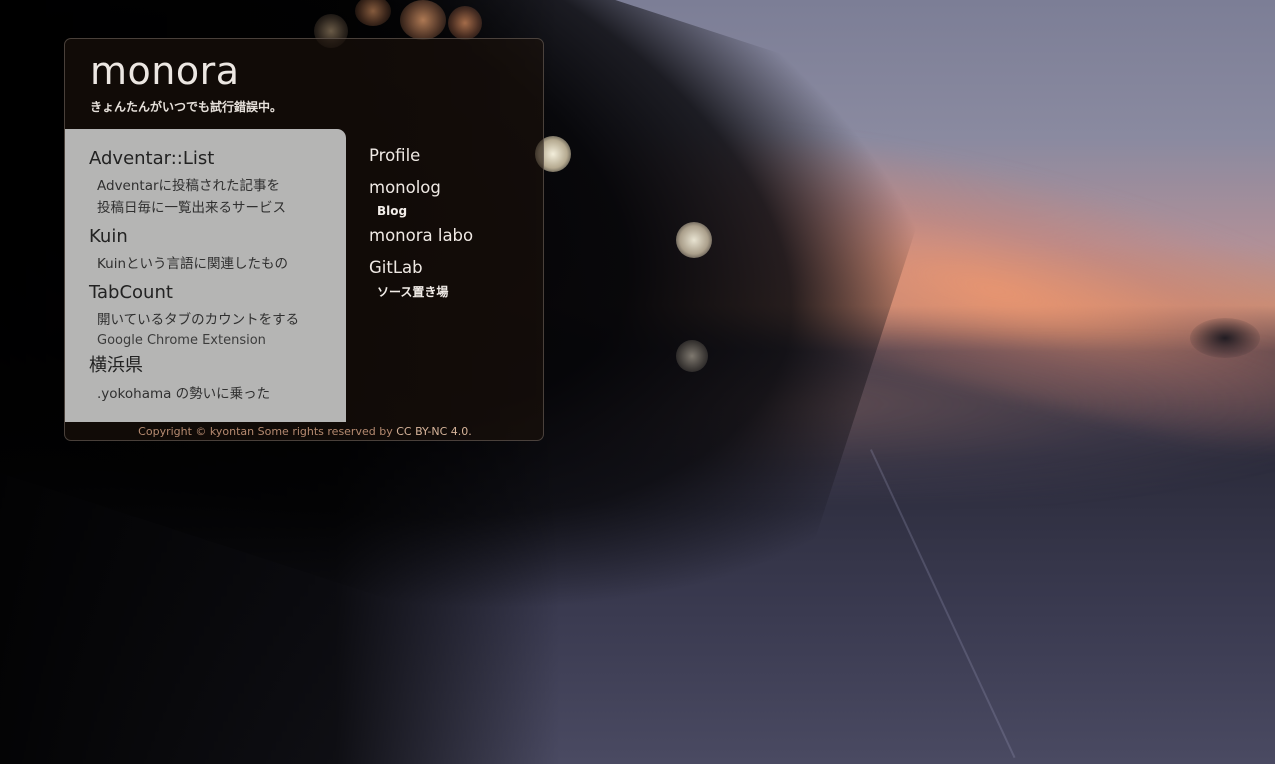  I want to click on nav-link-monolog: monolog, so click(405, 188).